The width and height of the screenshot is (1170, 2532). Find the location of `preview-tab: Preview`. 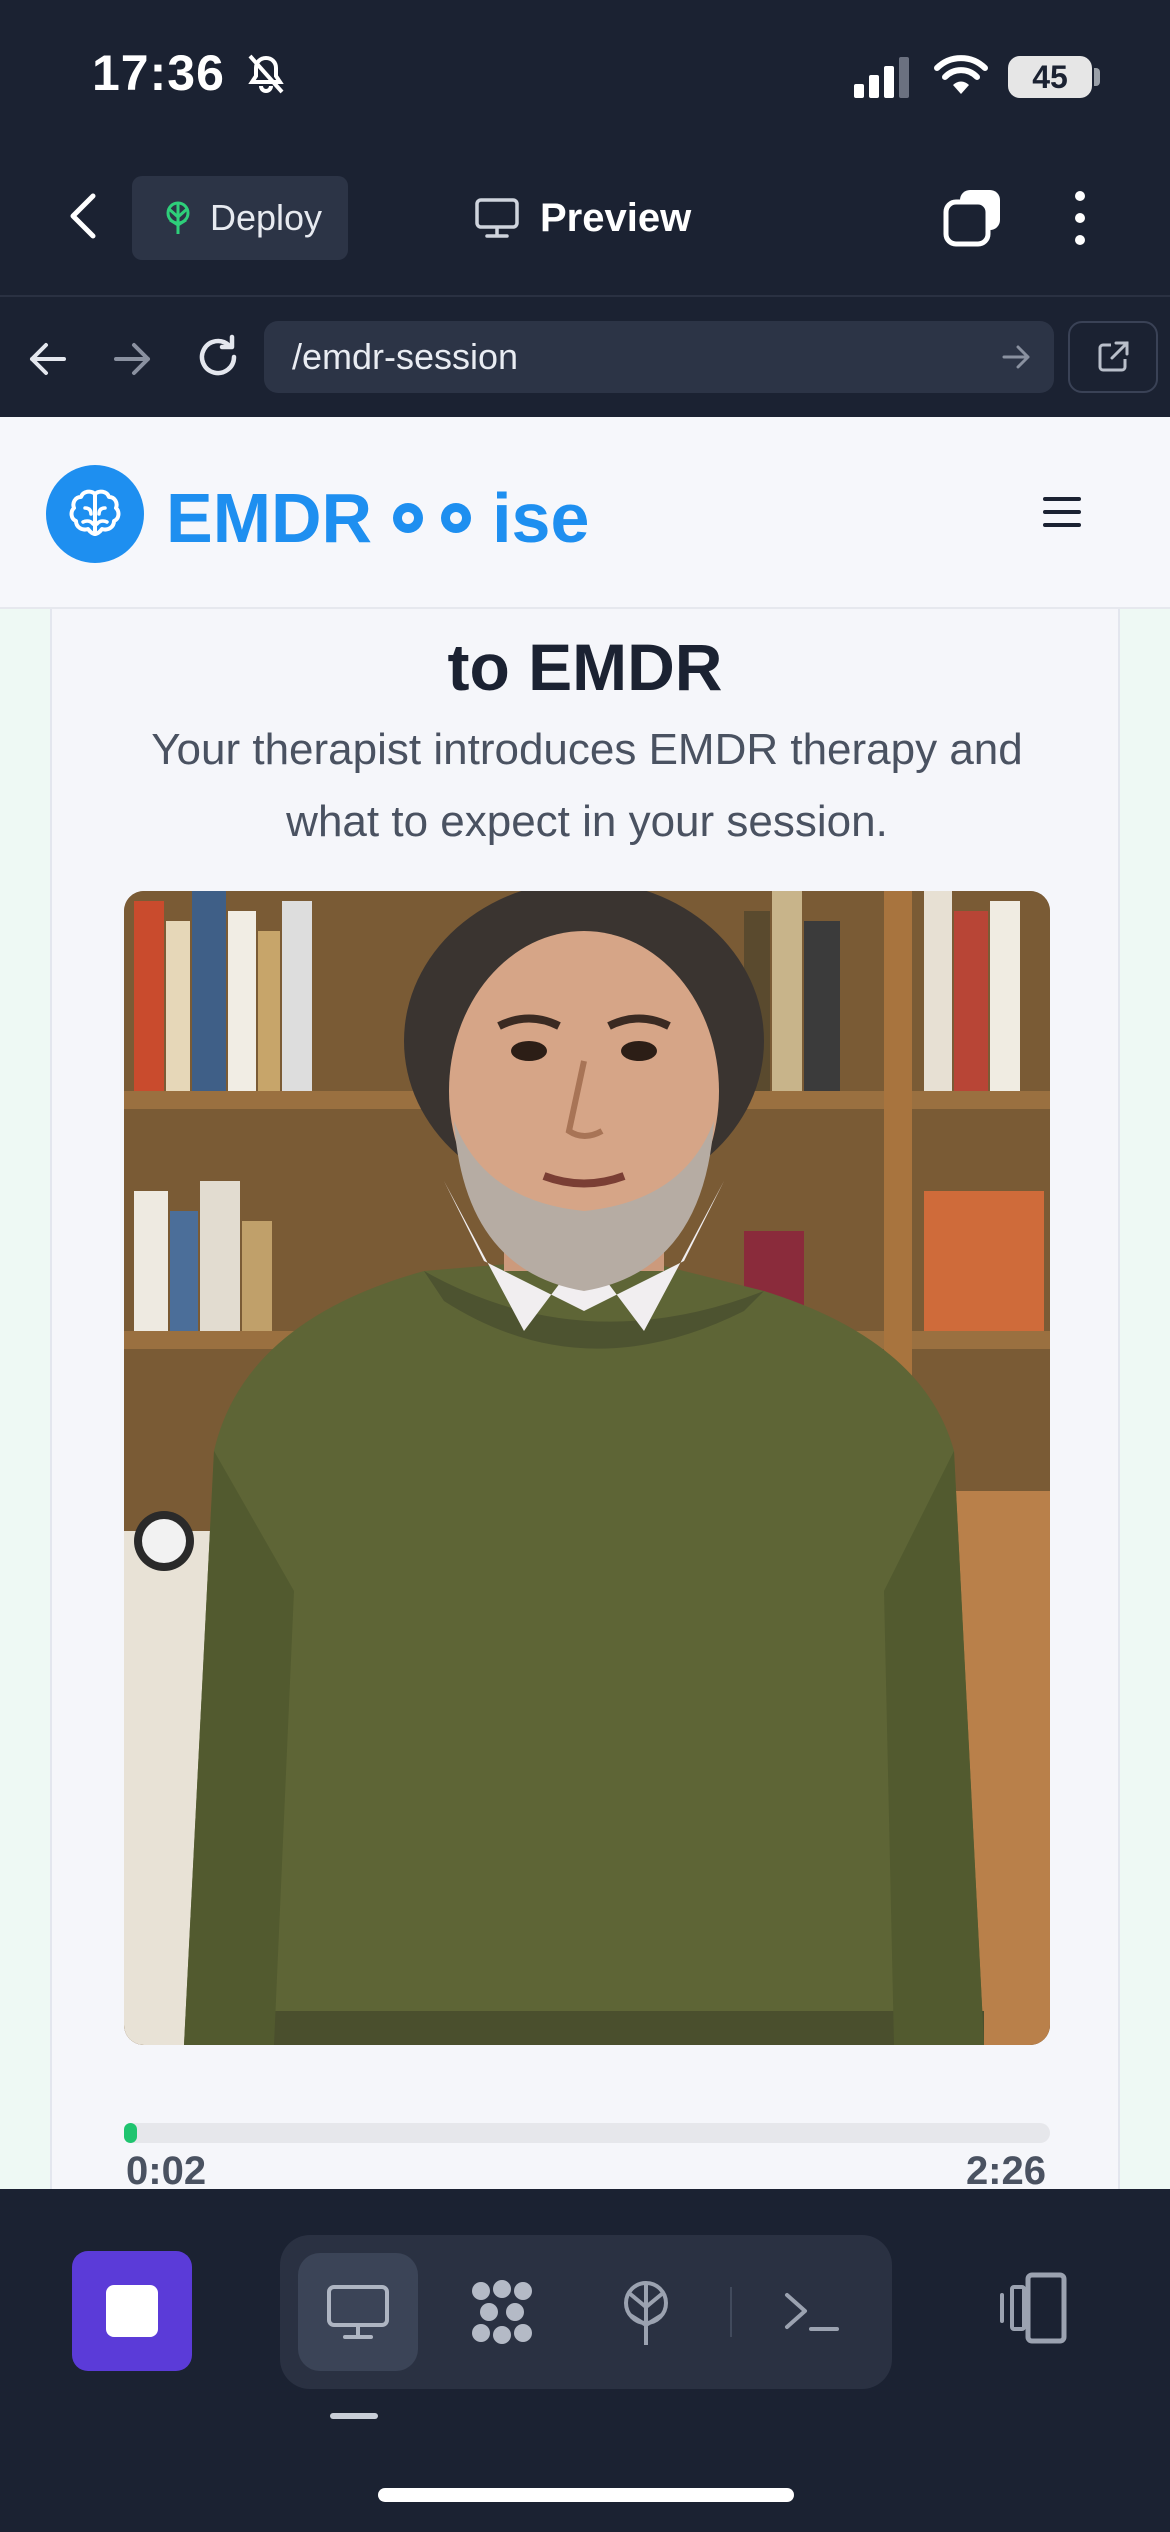

preview-tab: Preview is located at coordinates (582, 218).